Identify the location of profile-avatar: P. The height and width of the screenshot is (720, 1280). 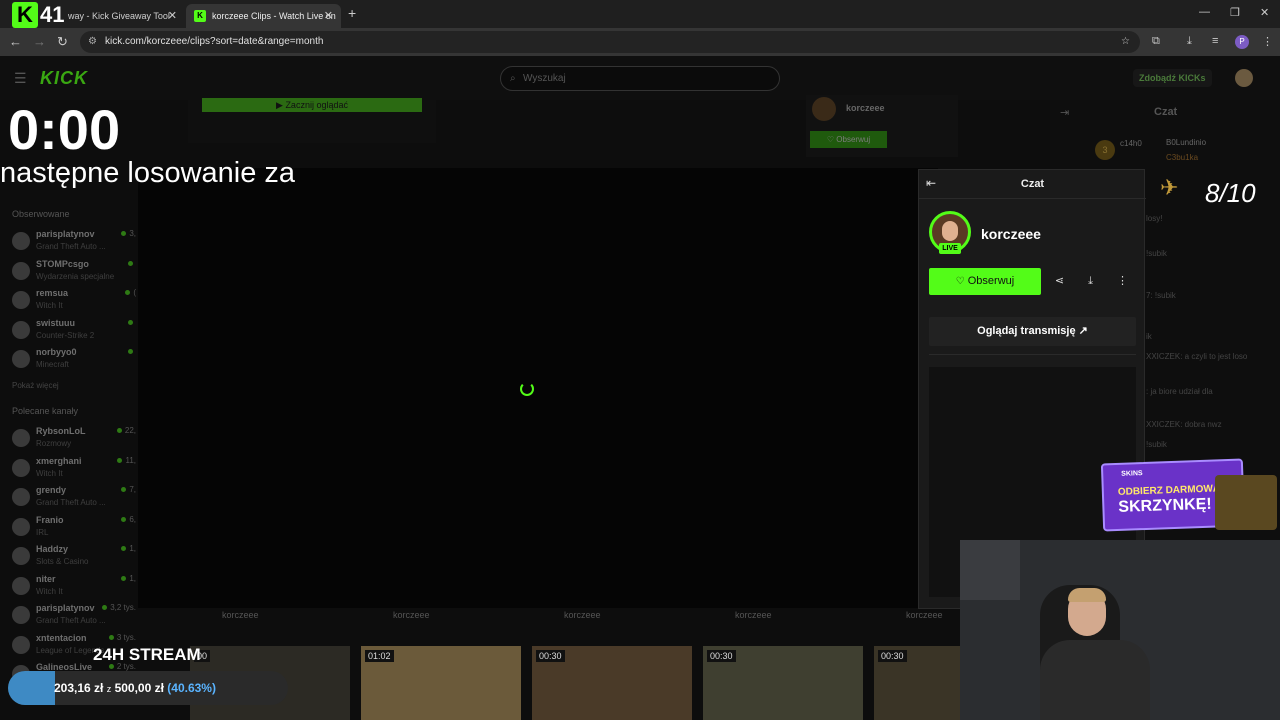
(1242, 42).